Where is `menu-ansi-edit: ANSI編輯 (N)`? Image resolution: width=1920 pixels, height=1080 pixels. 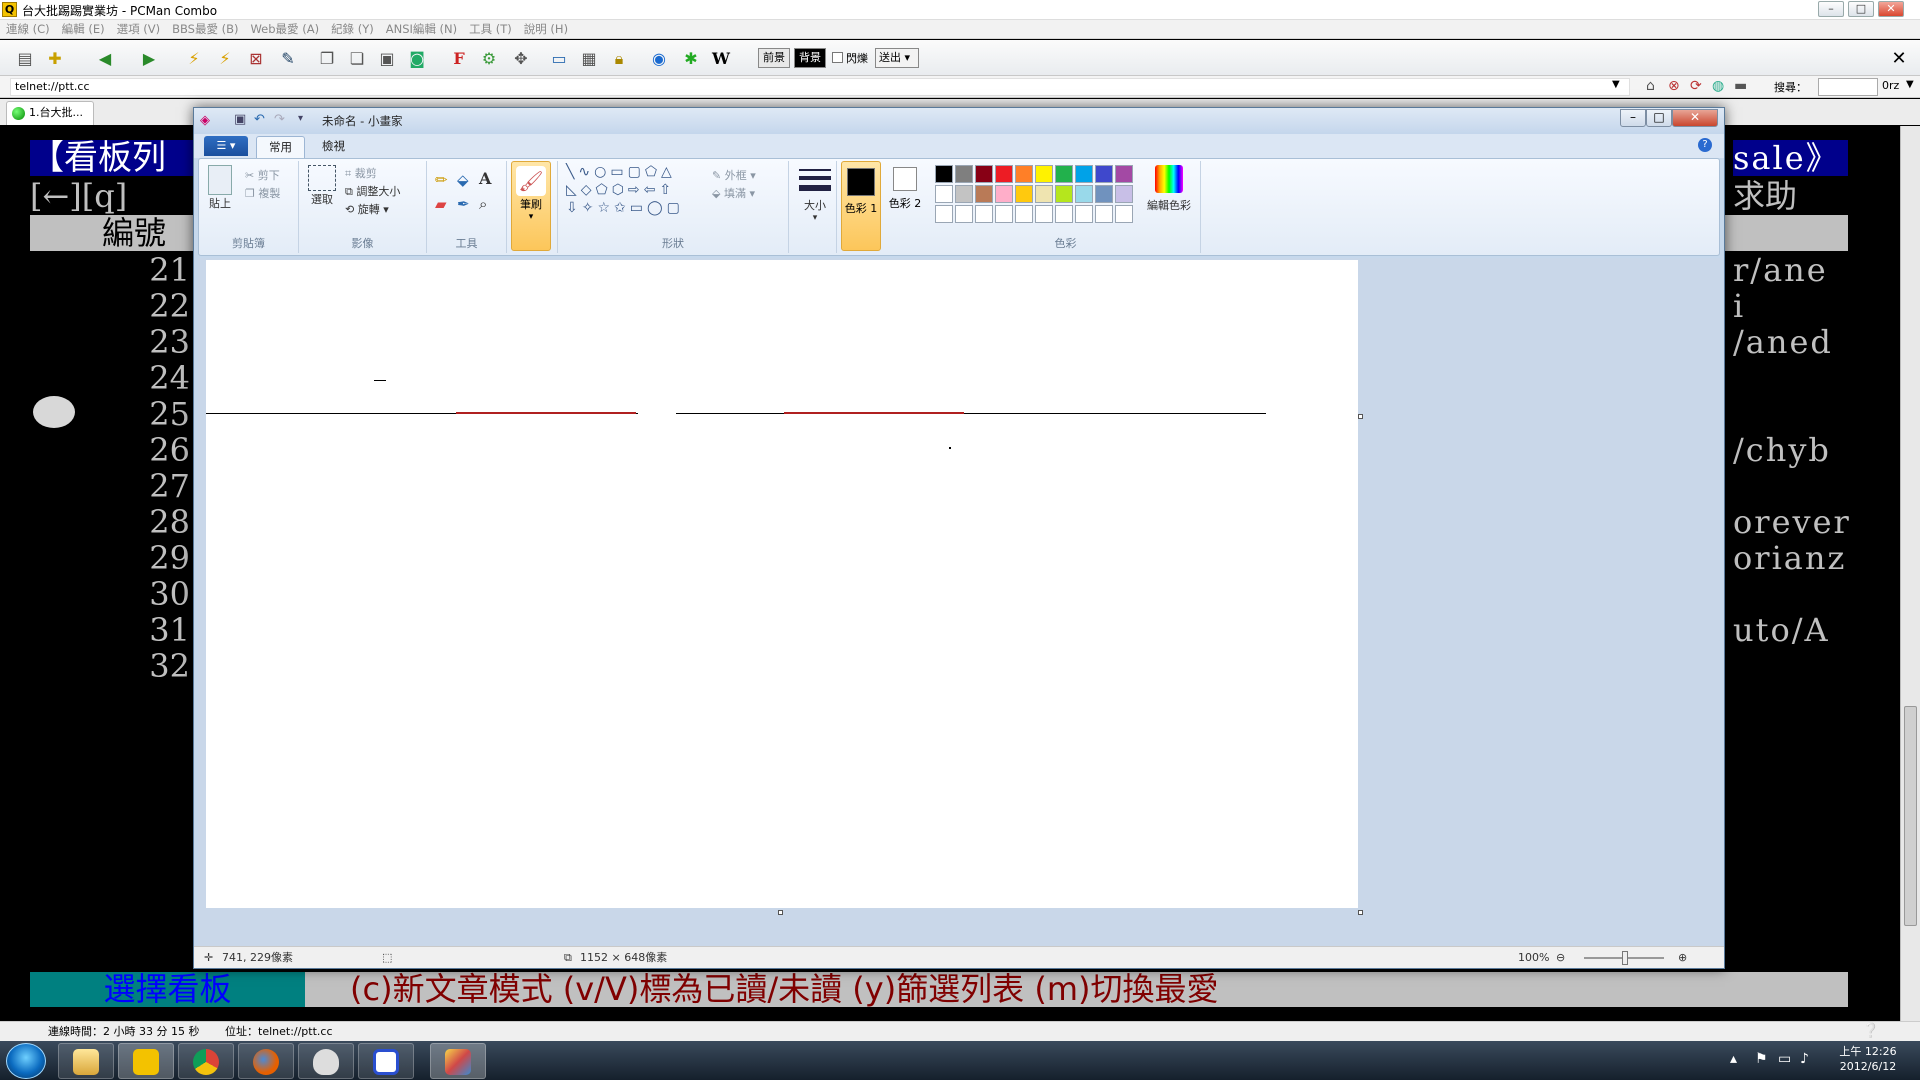 menu-ansi-edit: ANSI編輯 (N) is located at coordinates (421, 29).